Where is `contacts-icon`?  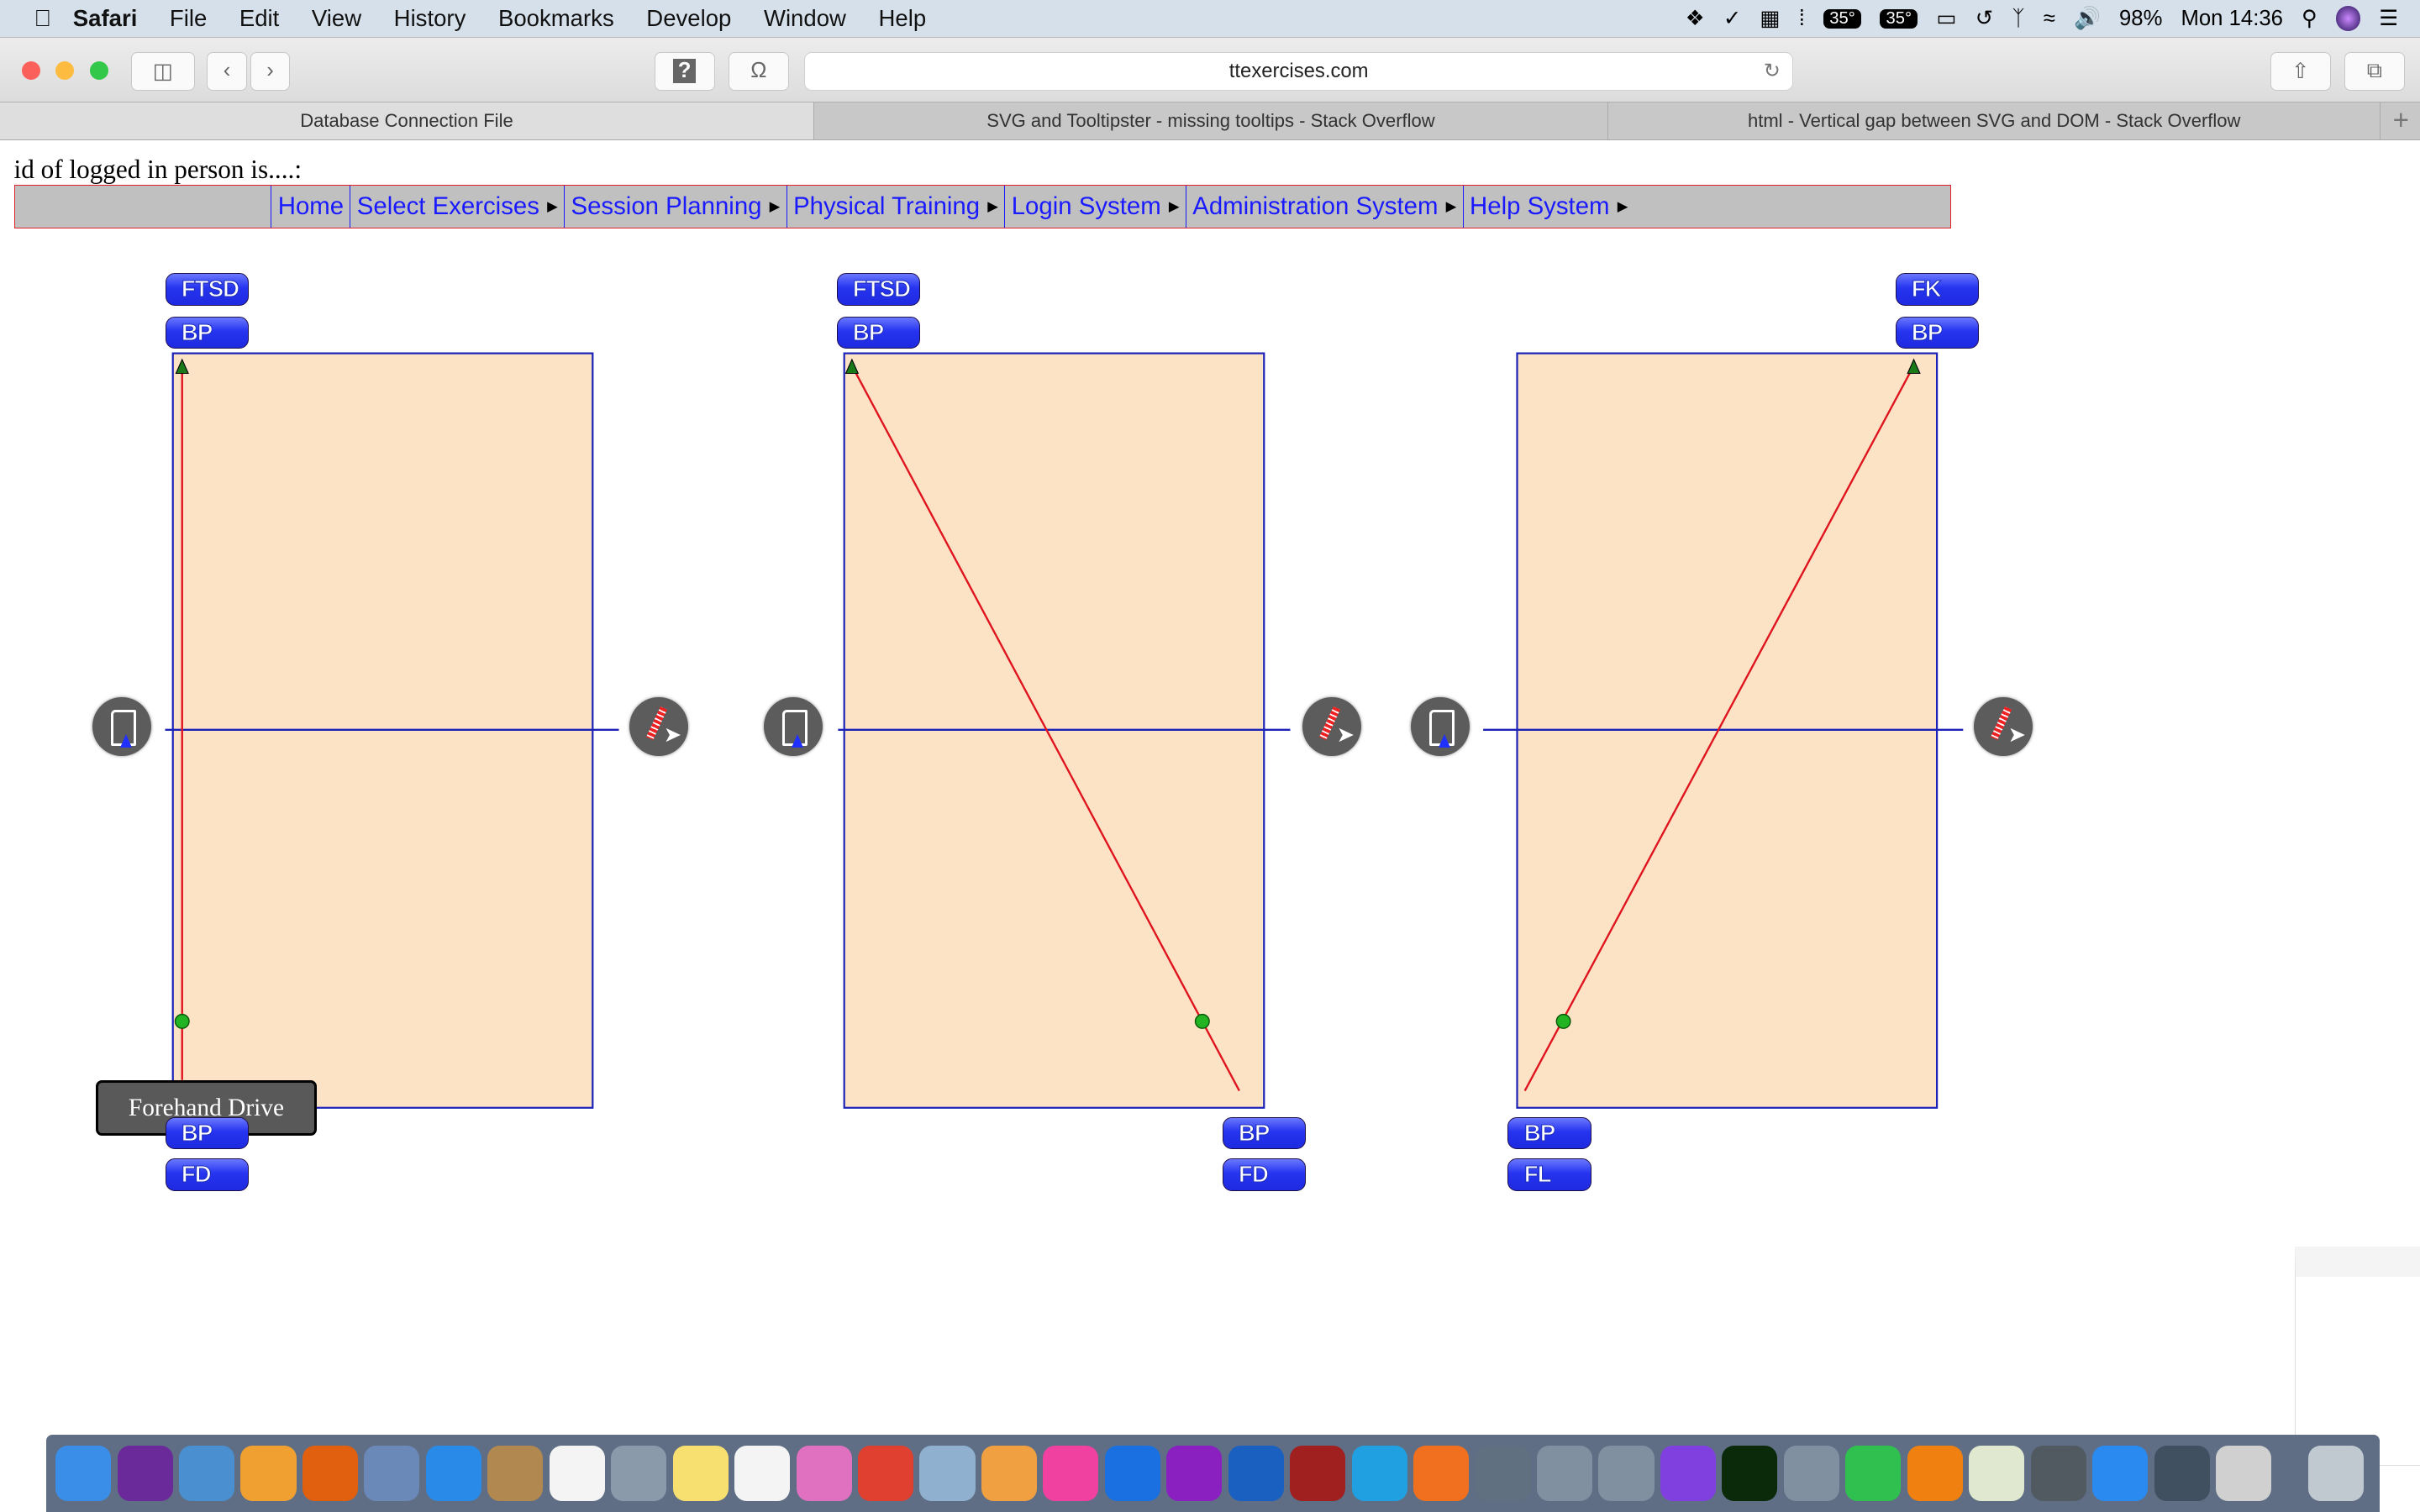 contacts-icon is located at coordinates (515, 1474).